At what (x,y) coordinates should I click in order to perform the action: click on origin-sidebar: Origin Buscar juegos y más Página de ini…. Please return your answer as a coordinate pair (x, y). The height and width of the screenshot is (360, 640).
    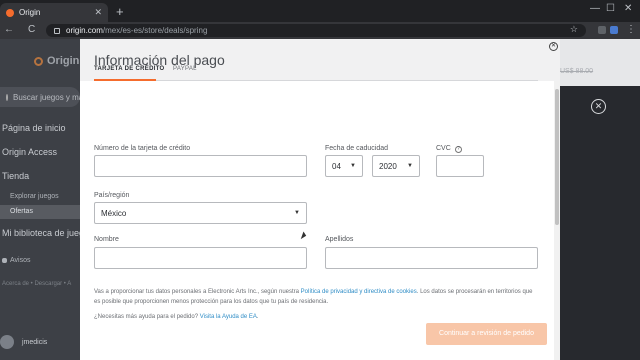
    Looking at the image, I should click on (47, 199).